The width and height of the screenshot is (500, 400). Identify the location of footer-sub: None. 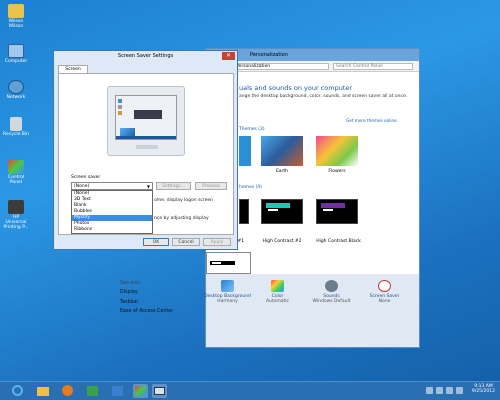
(384, 301).